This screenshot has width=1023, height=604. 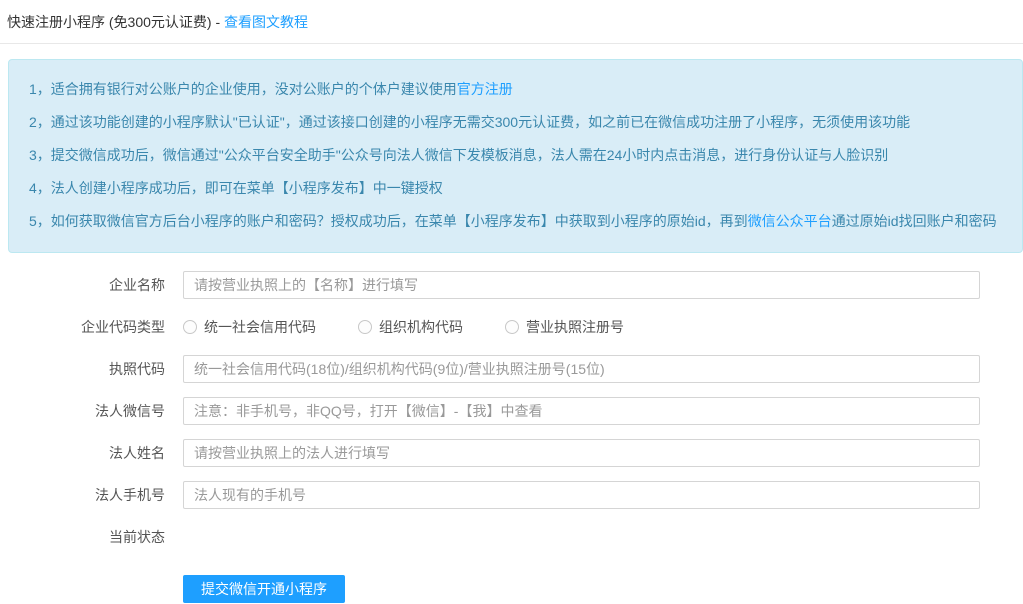 What do you see at coordinates (260, 327) in the screenshot?
I see `radio-label: 统一社会信用代码` at bounding box center [260, 327].